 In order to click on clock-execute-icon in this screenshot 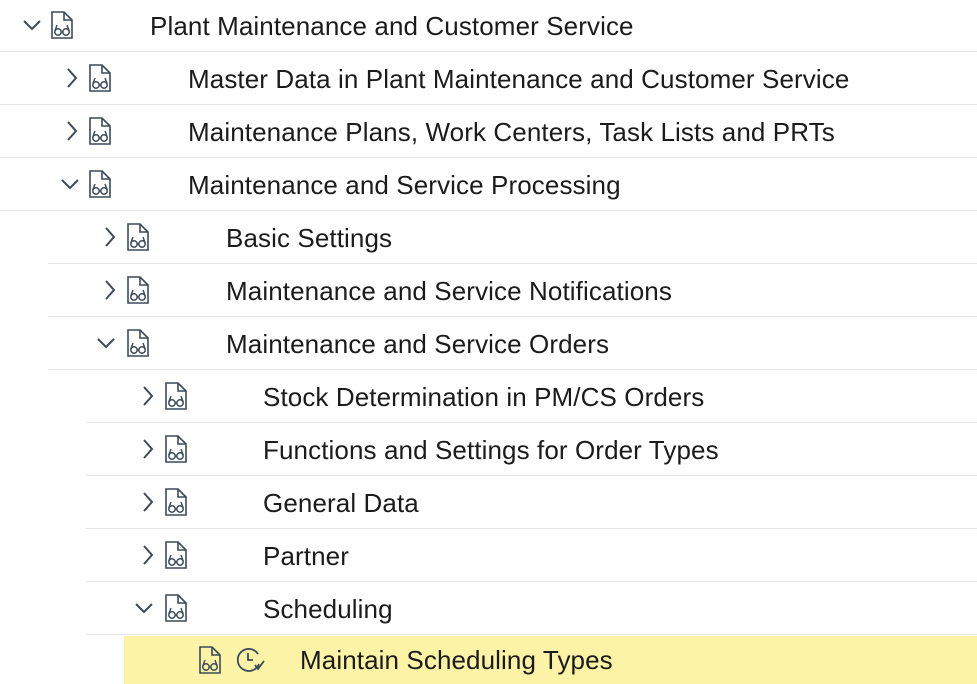, I will do `click(250, 660)`.